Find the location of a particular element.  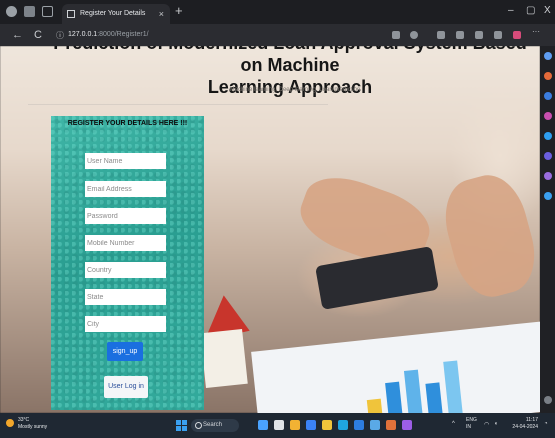

outlook-icon is located at coordinates (548, 136).